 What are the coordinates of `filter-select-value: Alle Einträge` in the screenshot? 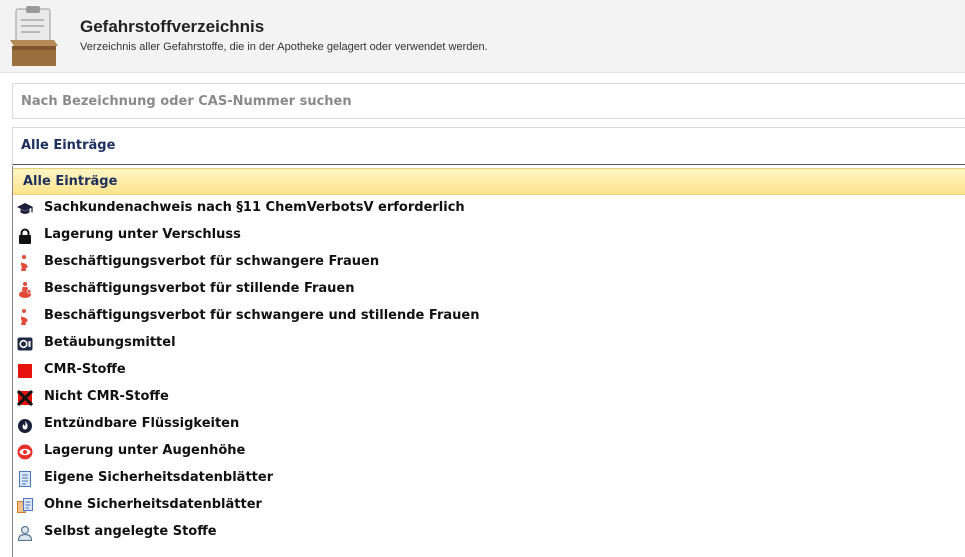 It's located at (68, 145).